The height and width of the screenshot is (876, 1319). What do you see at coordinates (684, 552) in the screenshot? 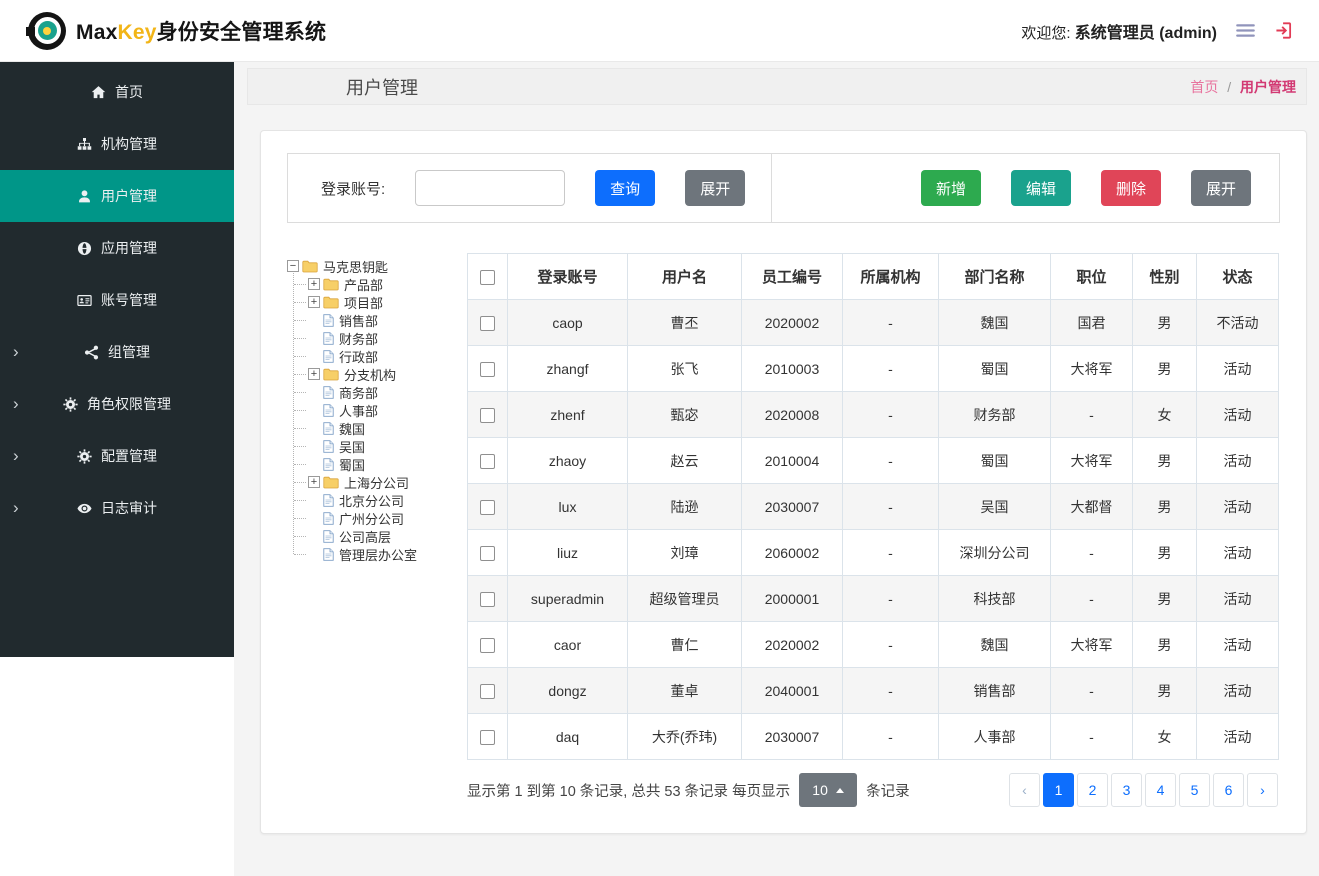
I see `table-cell: 刘璋` at bounding box center [684, 552].